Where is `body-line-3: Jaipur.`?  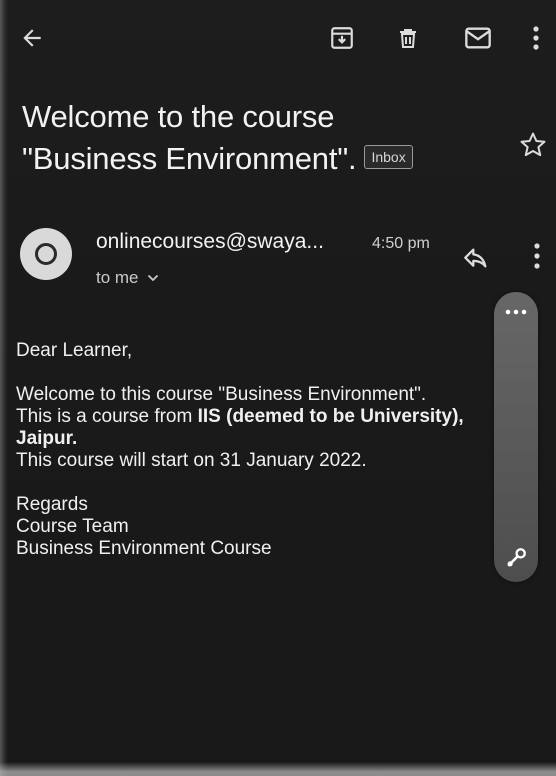
body-line-3: Jaipur. is located at coordinates (47, 438).